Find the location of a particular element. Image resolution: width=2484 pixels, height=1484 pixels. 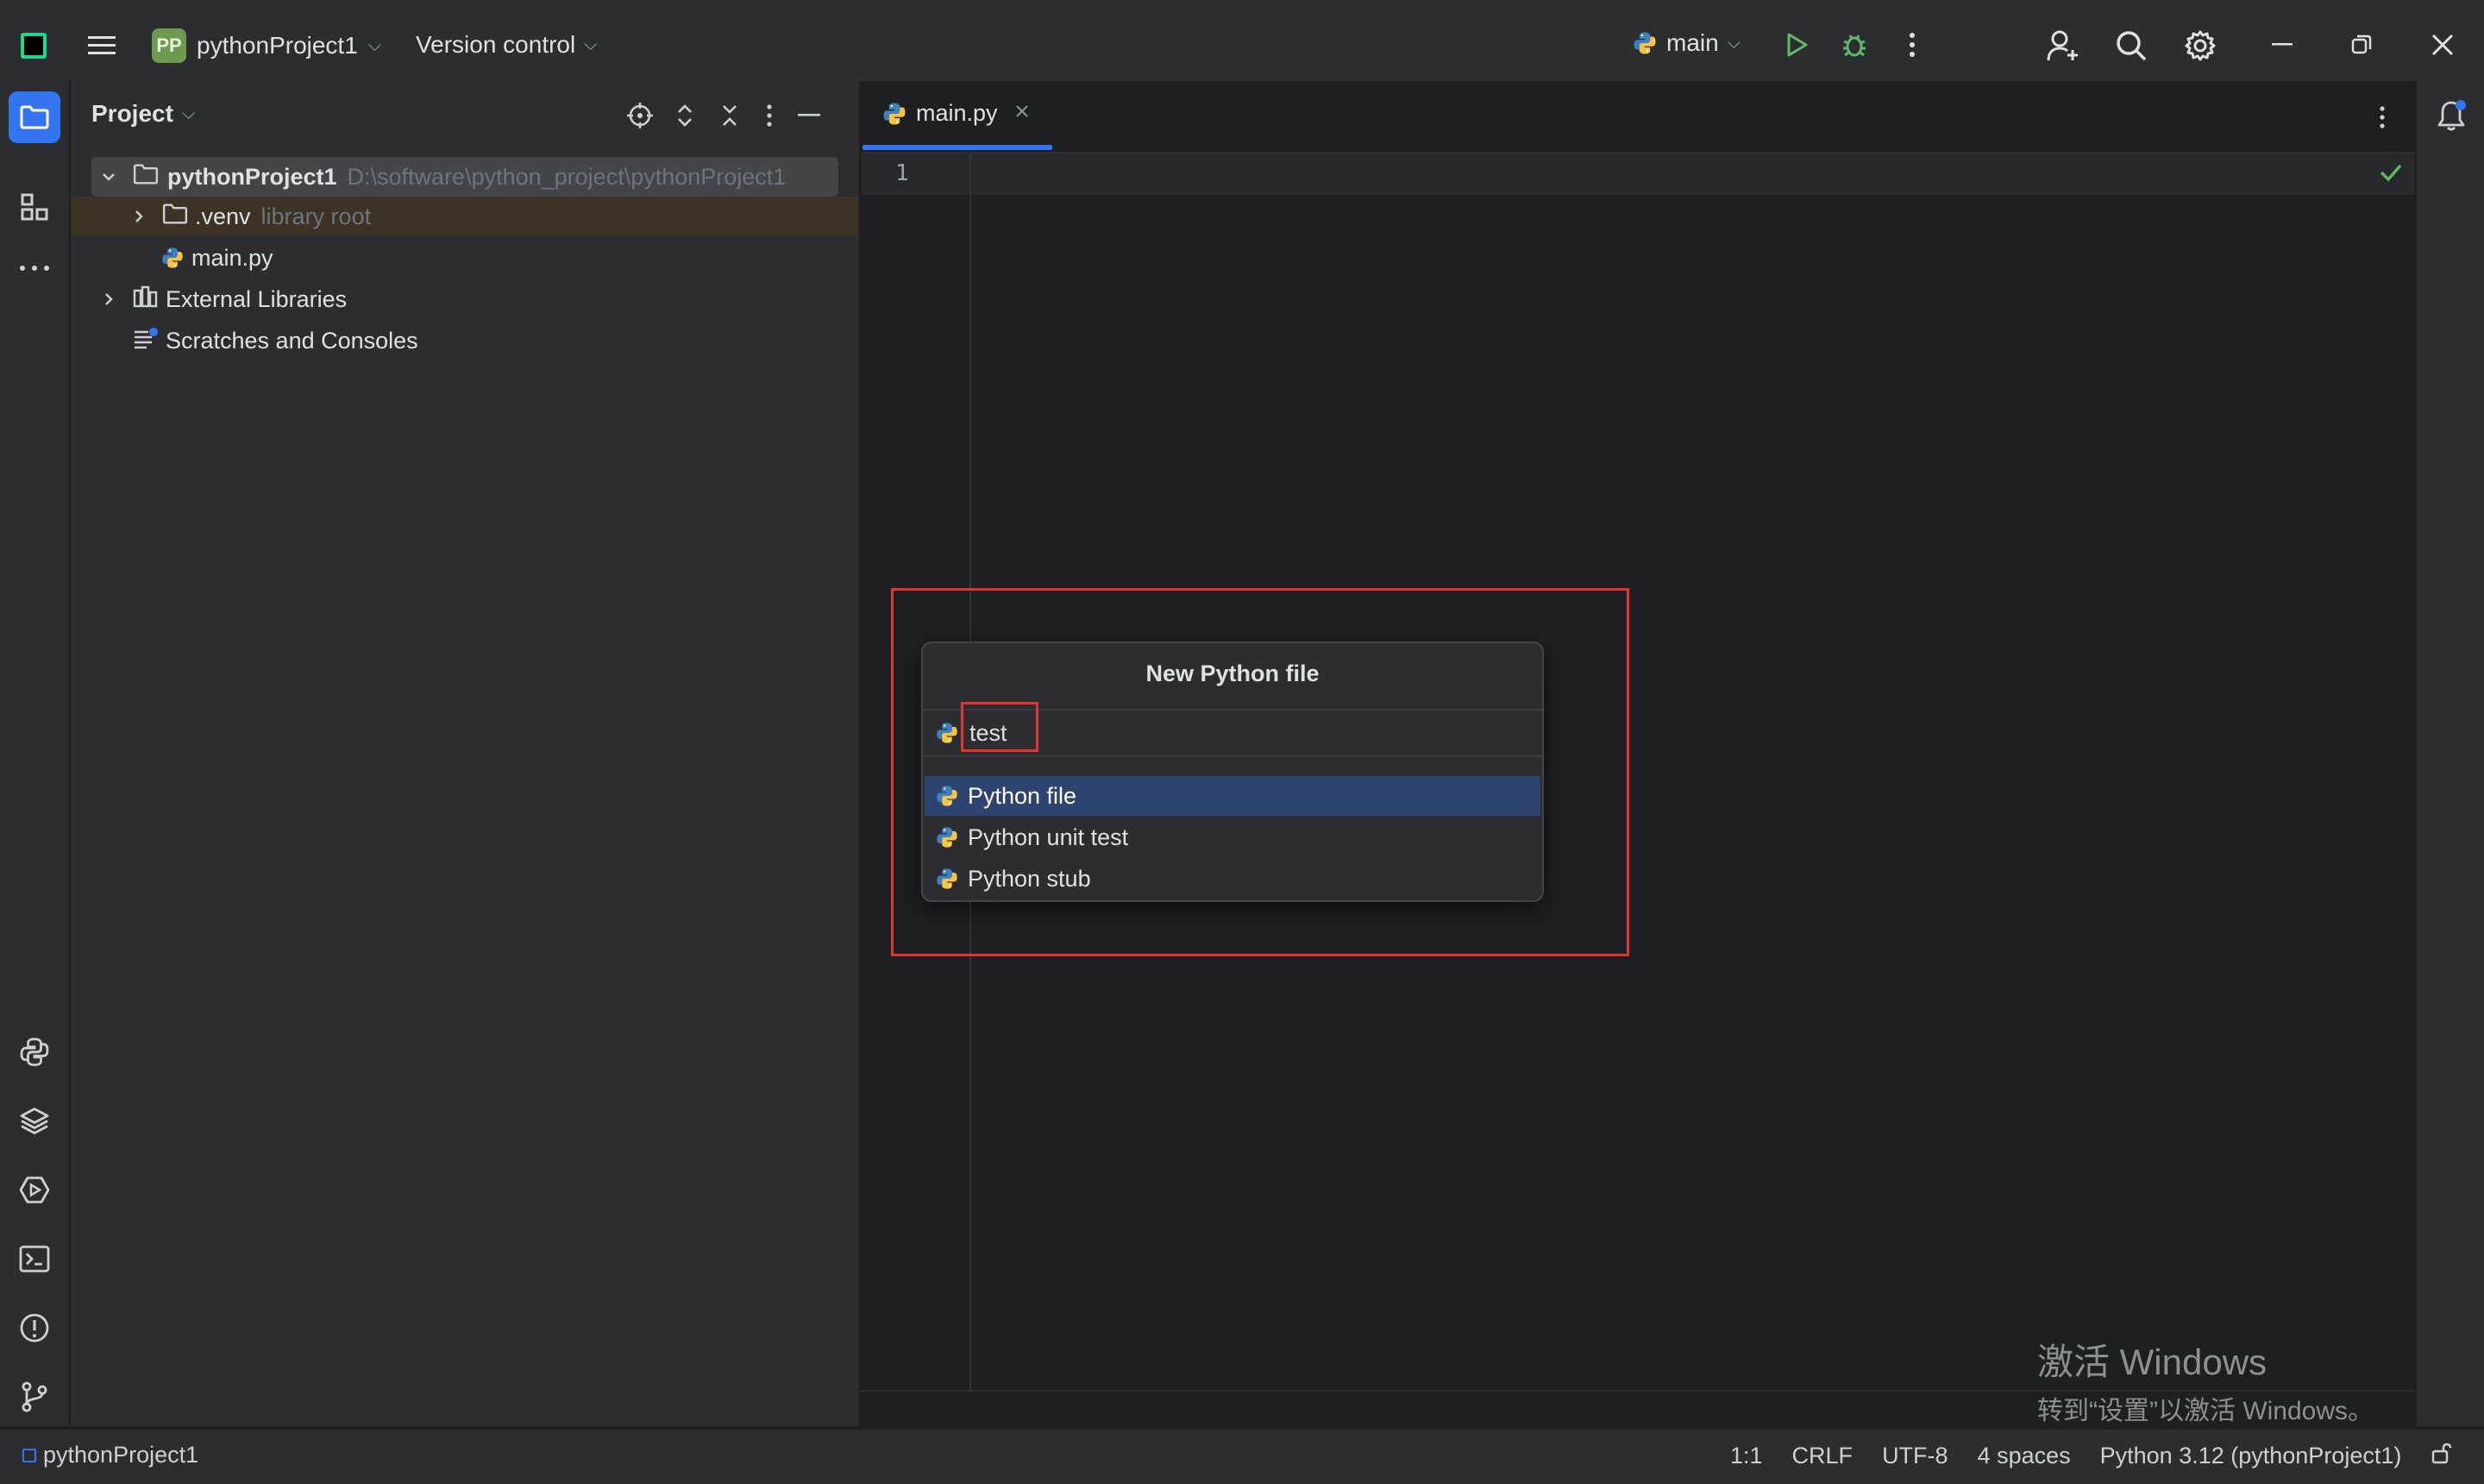

option-label: Python file is located at coordinates (1023, 795).